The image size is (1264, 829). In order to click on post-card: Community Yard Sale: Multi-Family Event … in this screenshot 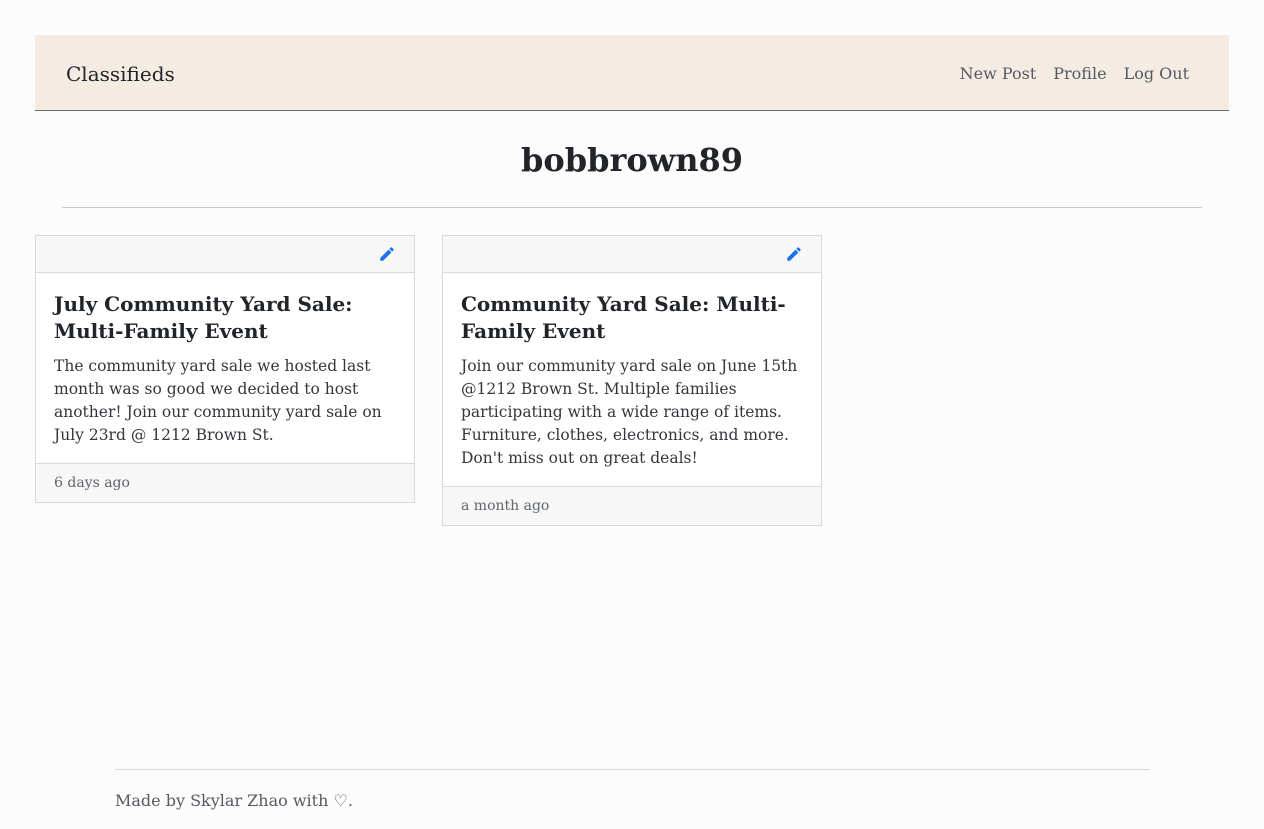, I will do `click(632, 380)`.